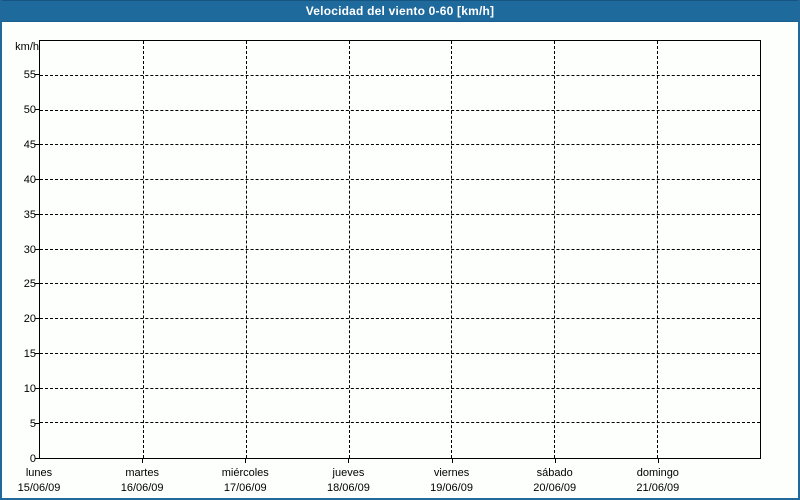  Describe the element at coordinates (29, 354) in the screenshot. I see `y-tick-label: 15` at that location.